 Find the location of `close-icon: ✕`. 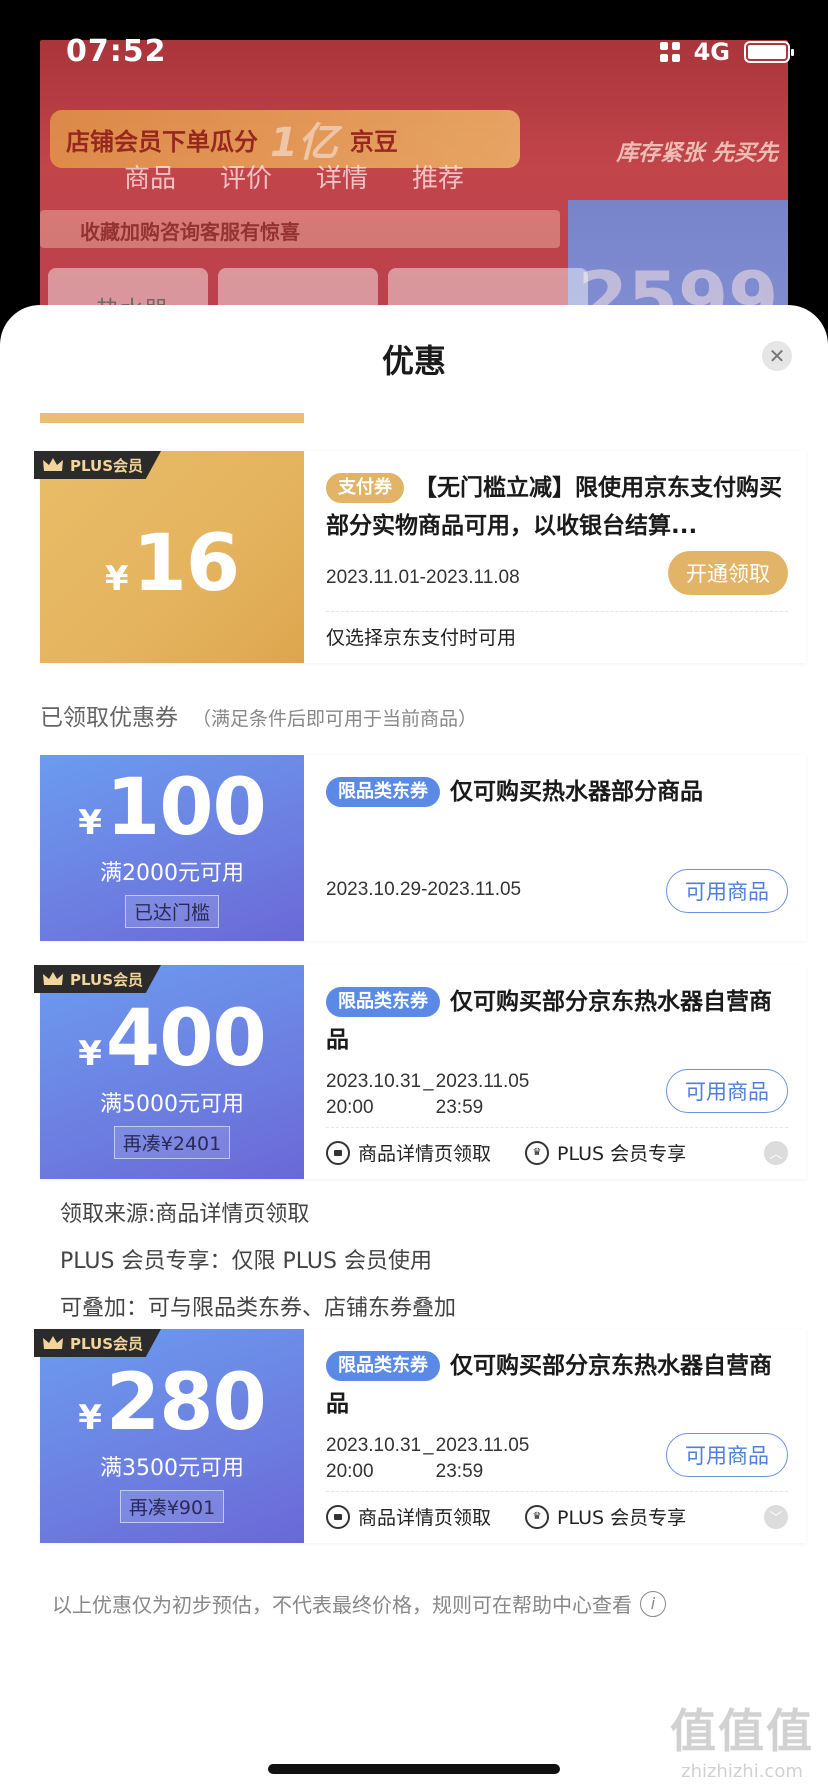

close-icon: ✕ is located at coordinates (777, 356).